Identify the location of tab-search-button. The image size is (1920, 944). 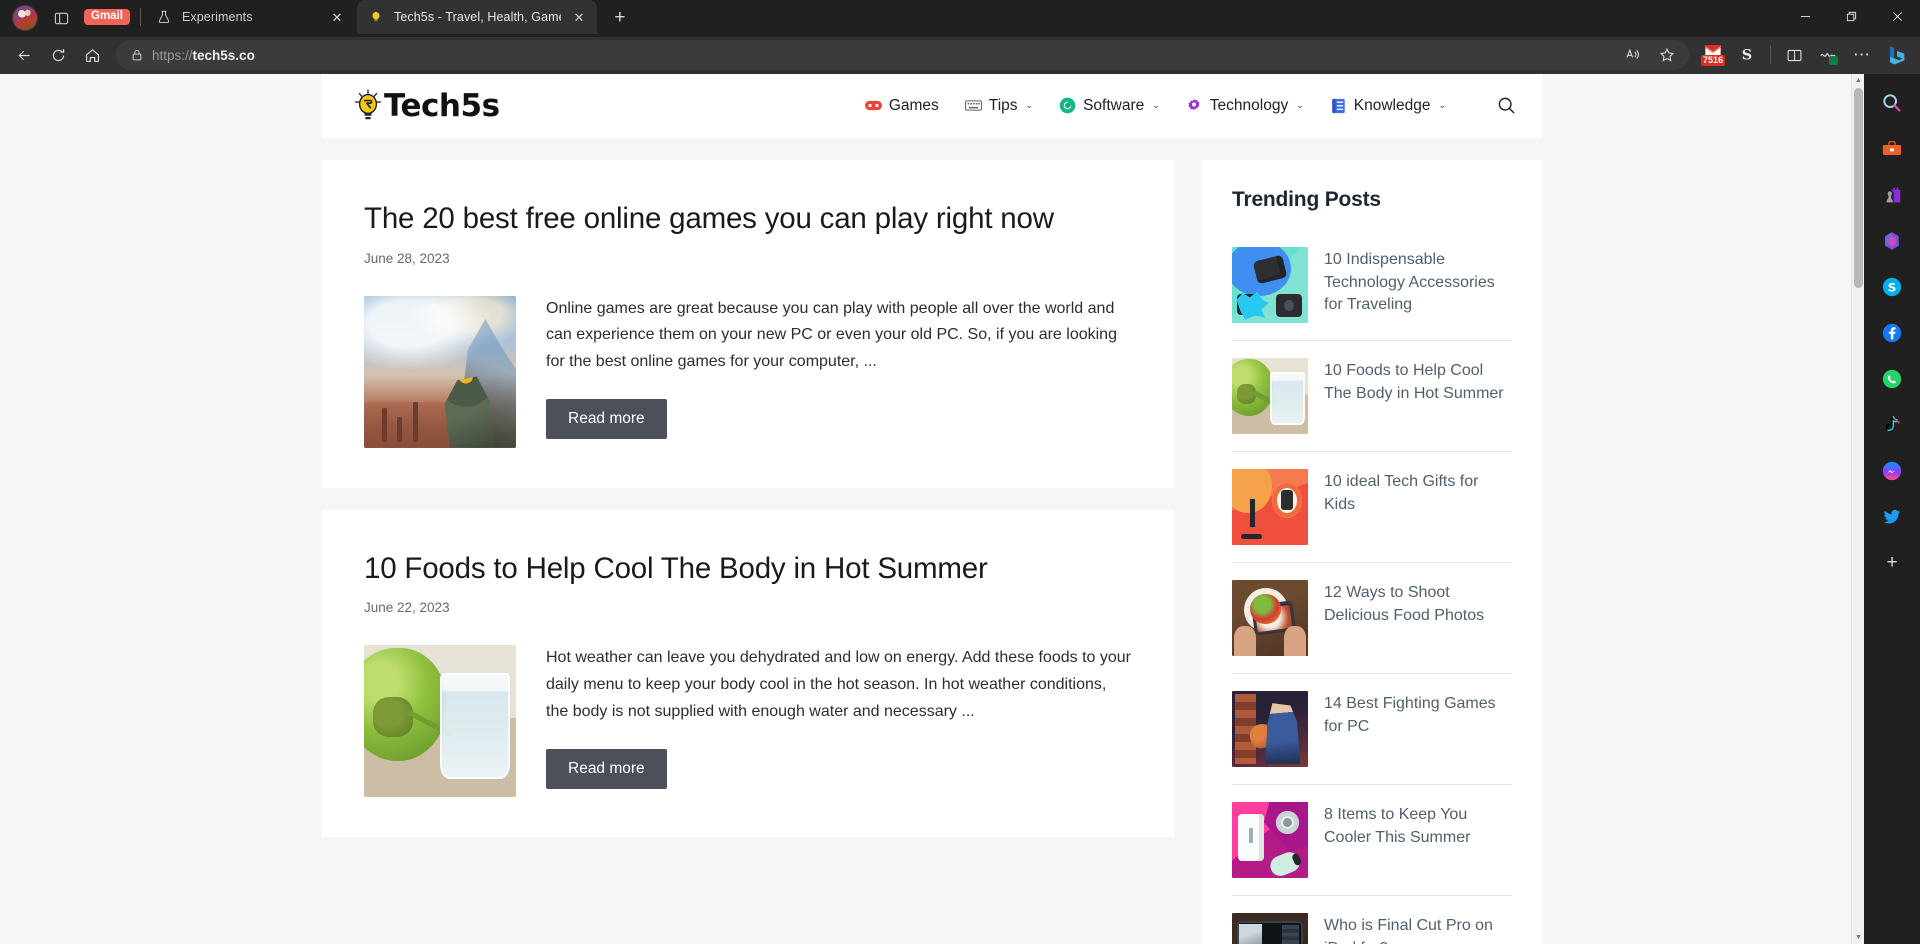
(61, 18).